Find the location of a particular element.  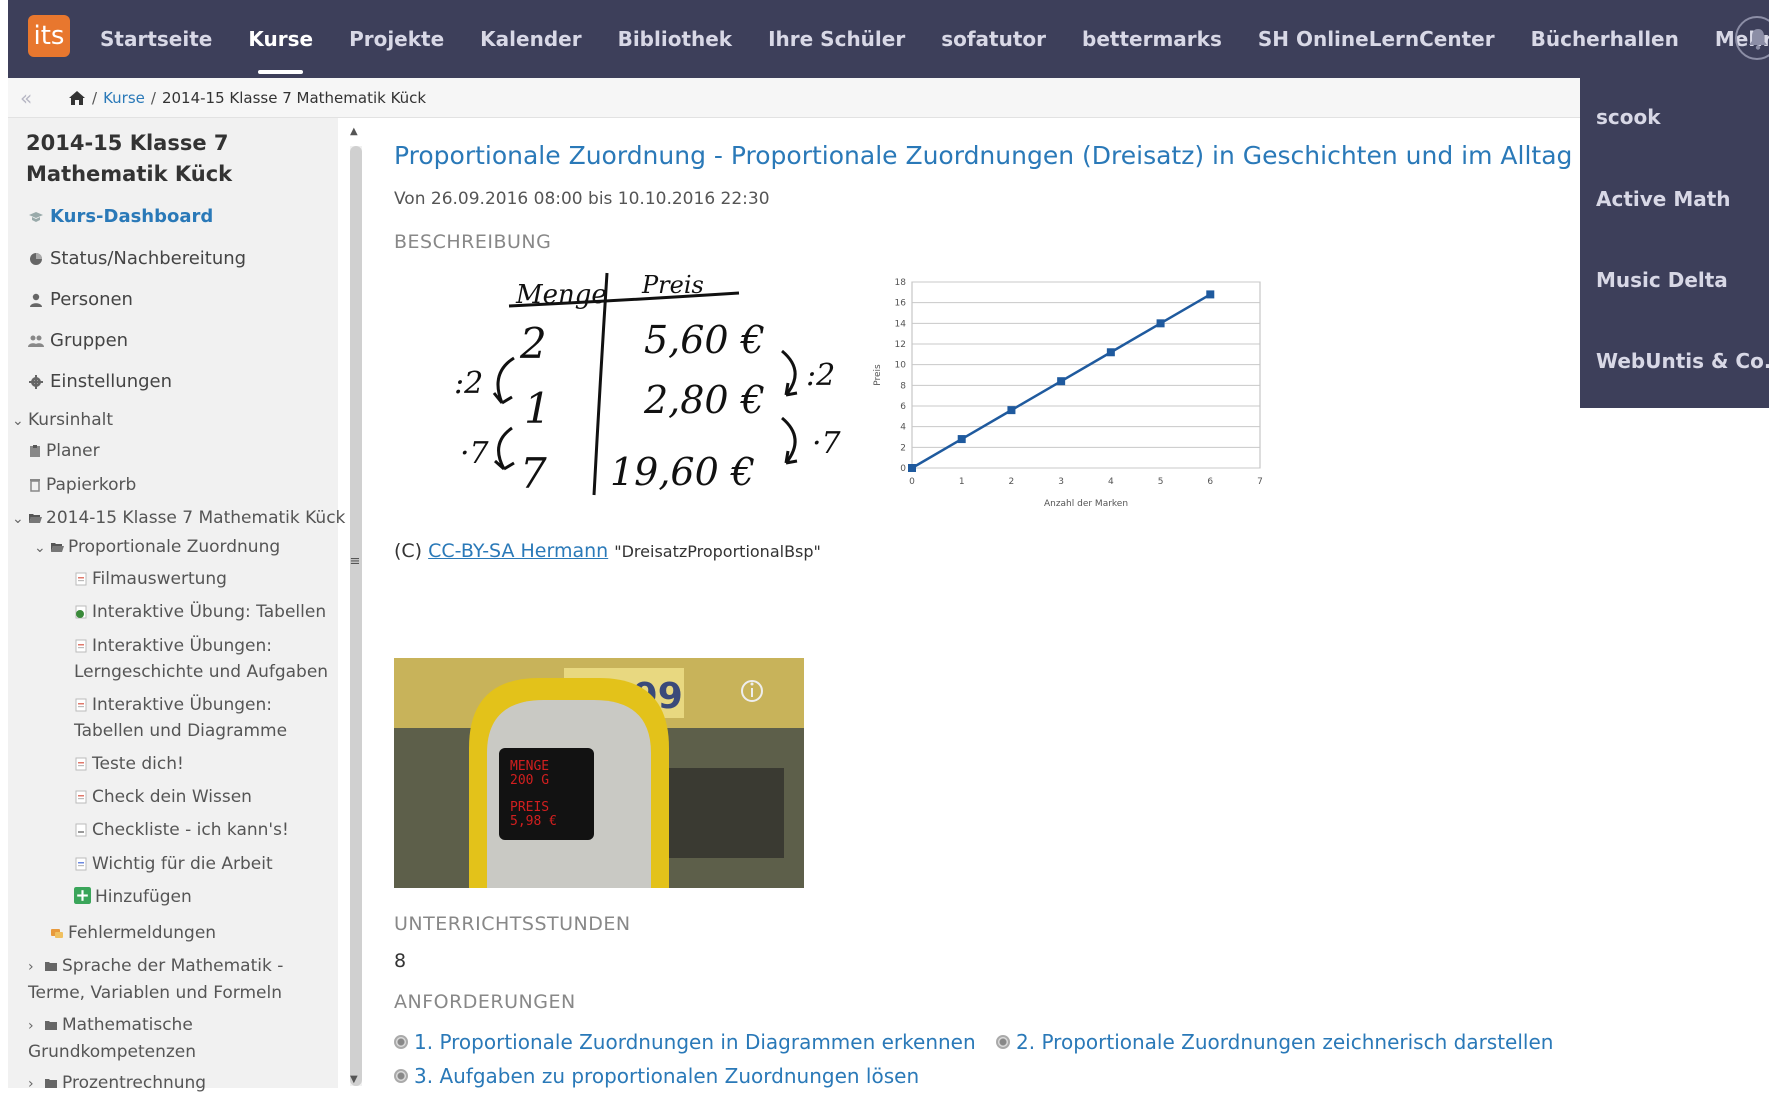

folder-icon is located at coordinates (51, 966).